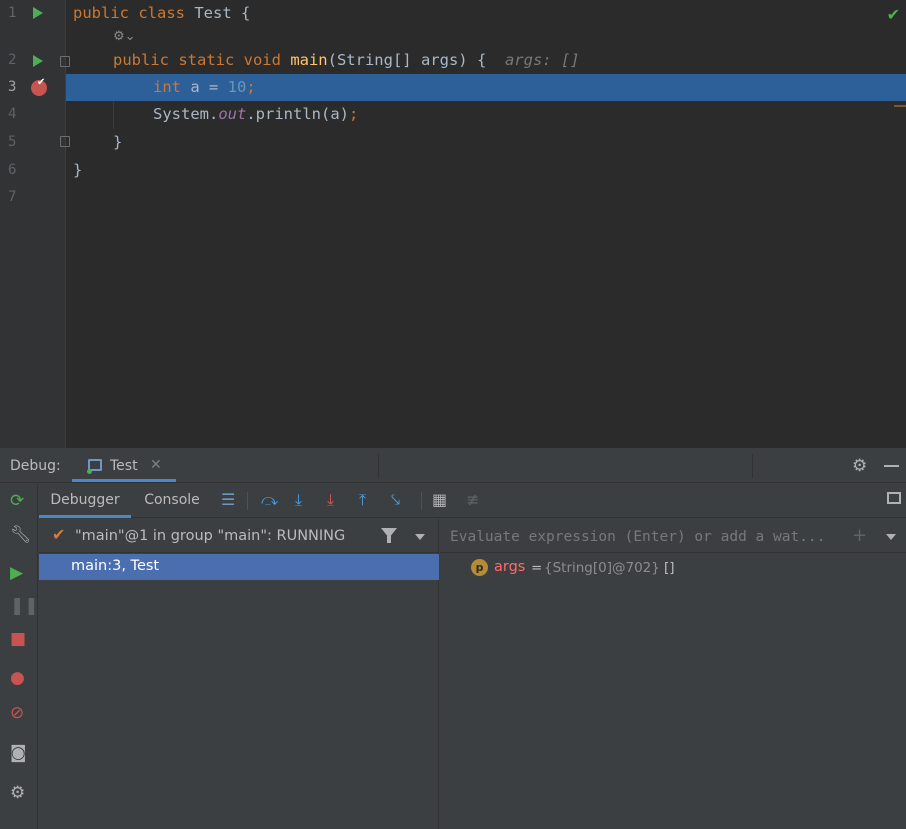 The height and width of the screenshot is (829, 906). What do you see at coordinates (89, 471) in the screenshot?
I see `running-dot-icon` at bounding box center [89, 471].